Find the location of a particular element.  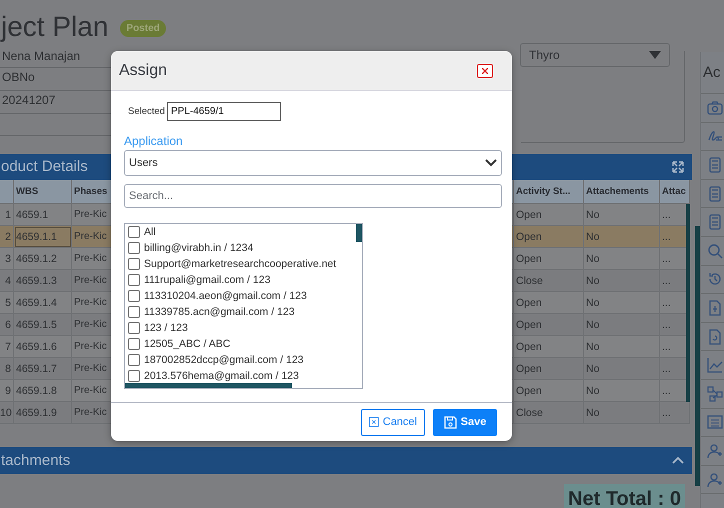

user-option: 111rupali@gmail.com / 123 is located at coordinates (207, 280).